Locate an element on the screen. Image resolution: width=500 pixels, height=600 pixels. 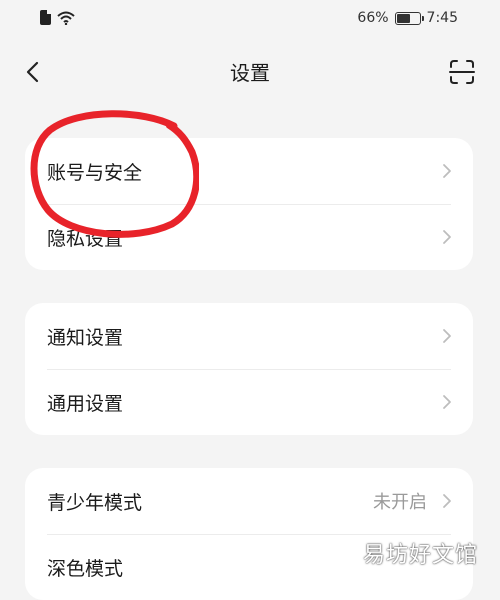
settings-item-label: 通用设置 is located at coordinates (85, 403).